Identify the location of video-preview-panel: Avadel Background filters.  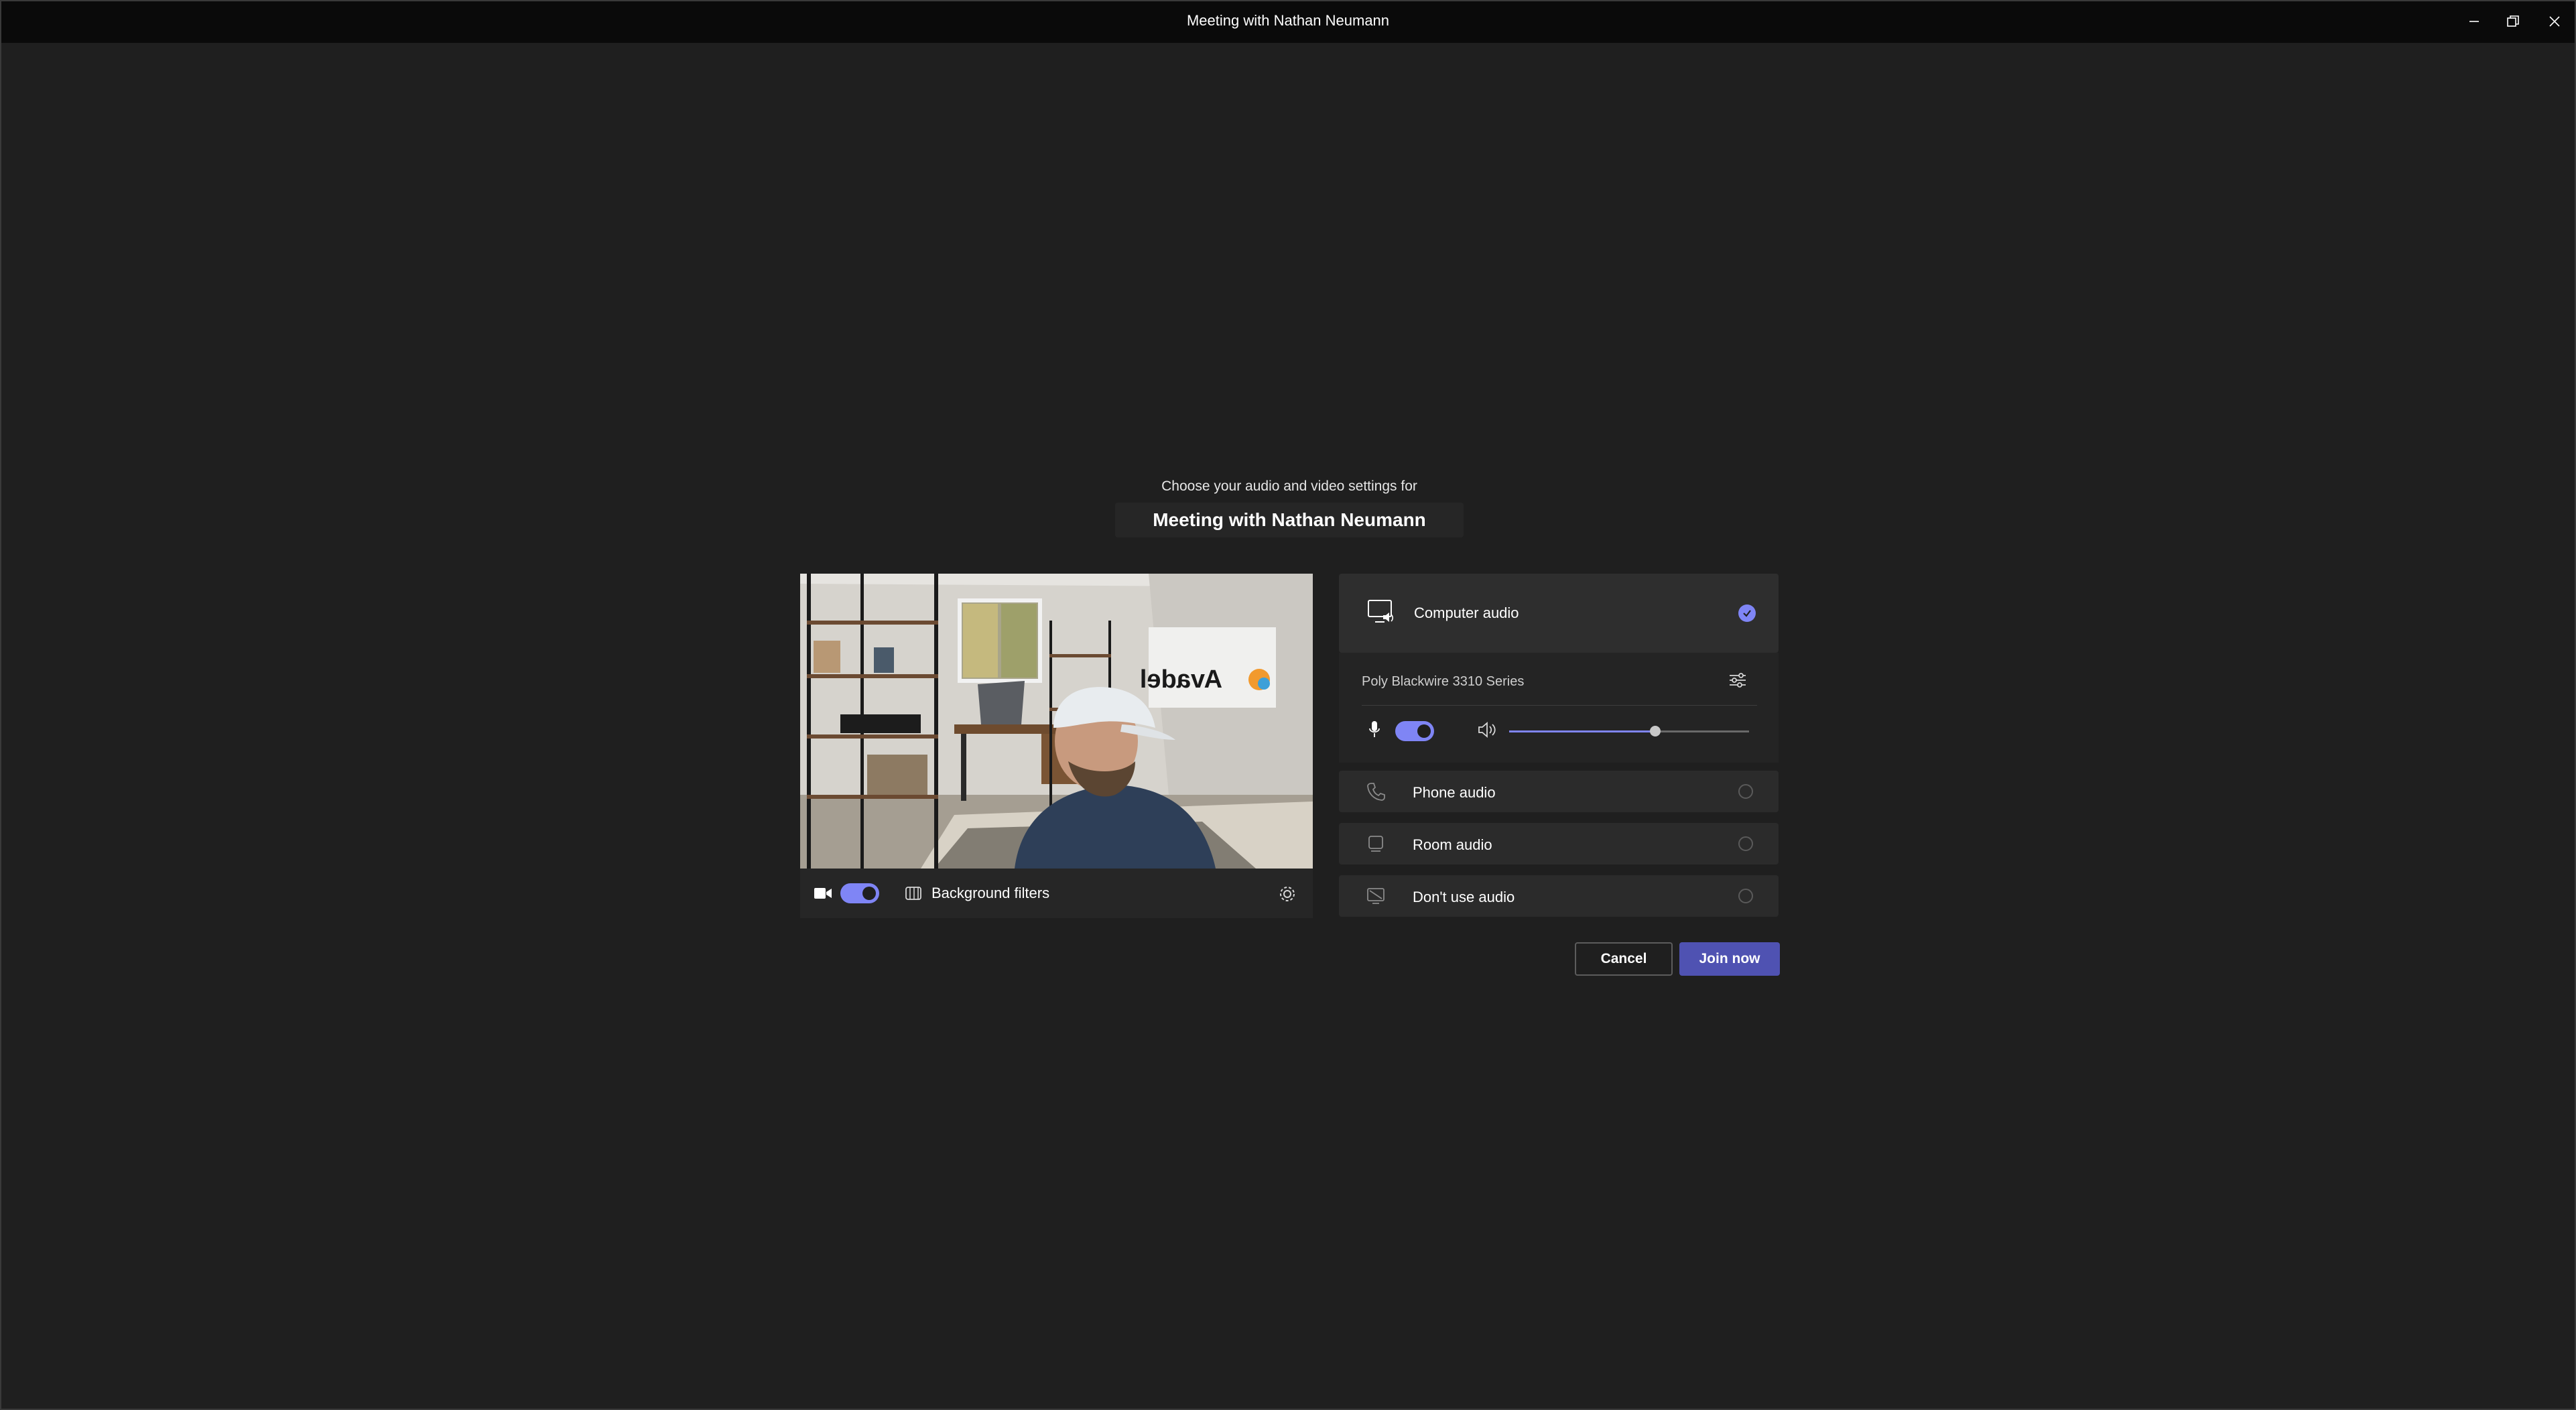
(1056, 746).